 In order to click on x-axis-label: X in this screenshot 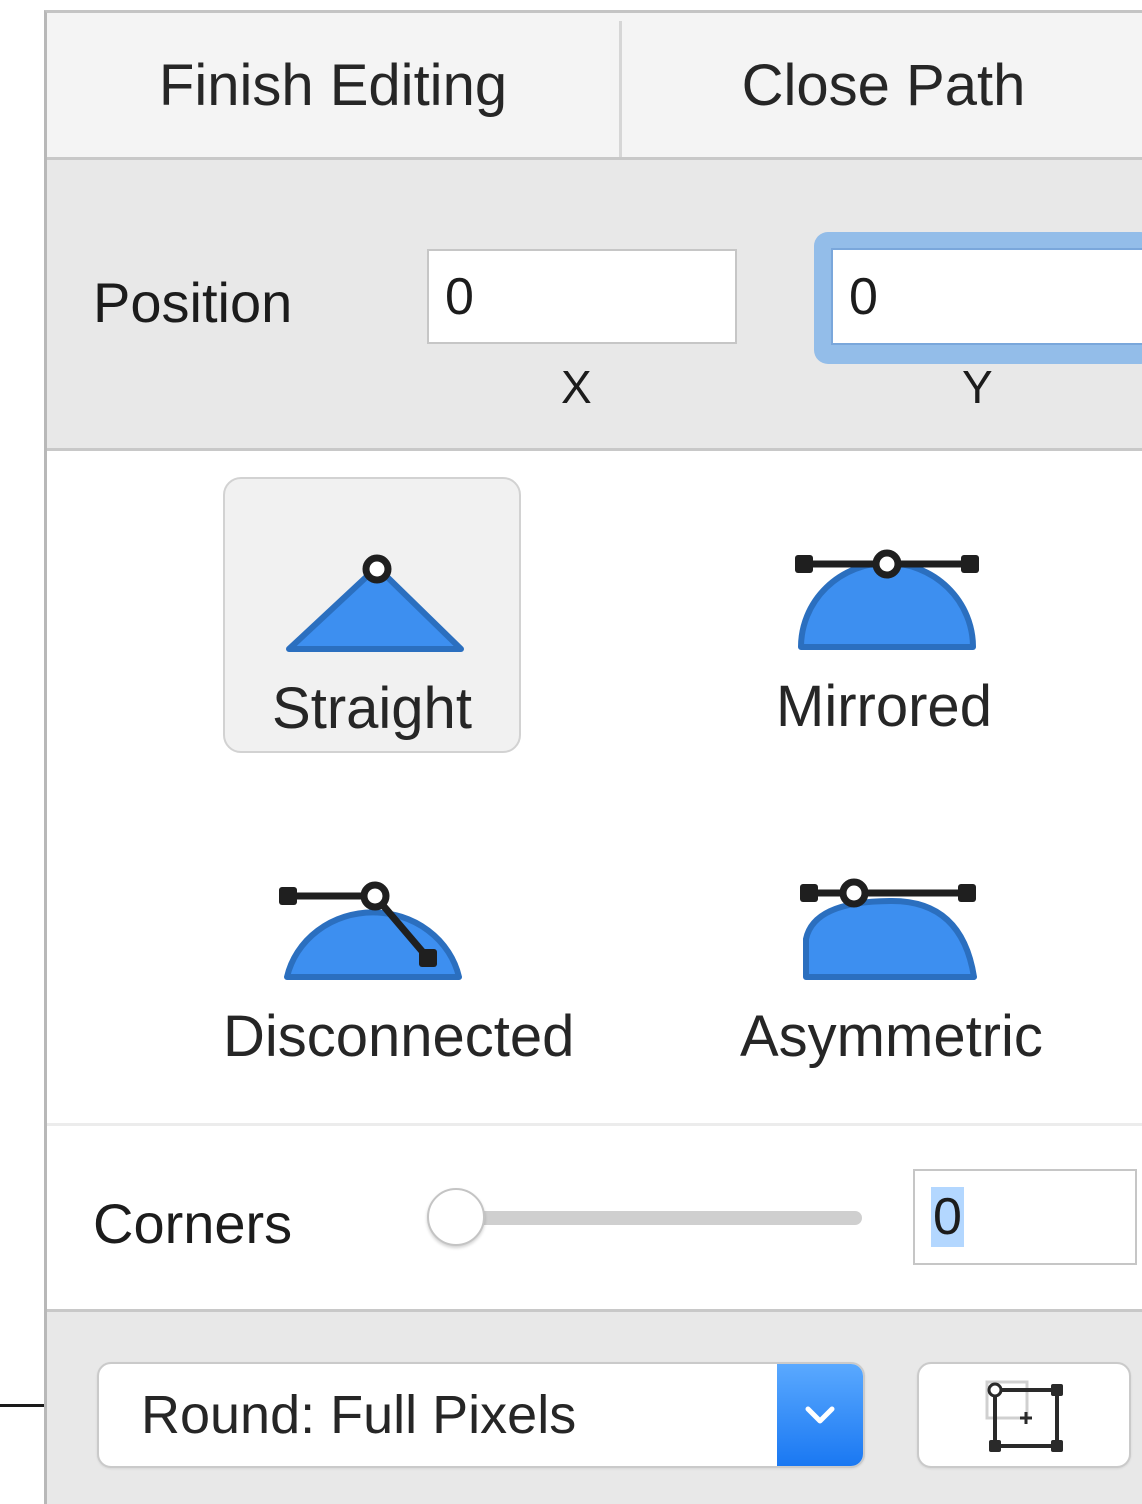, I will do `click(576, 387)`.